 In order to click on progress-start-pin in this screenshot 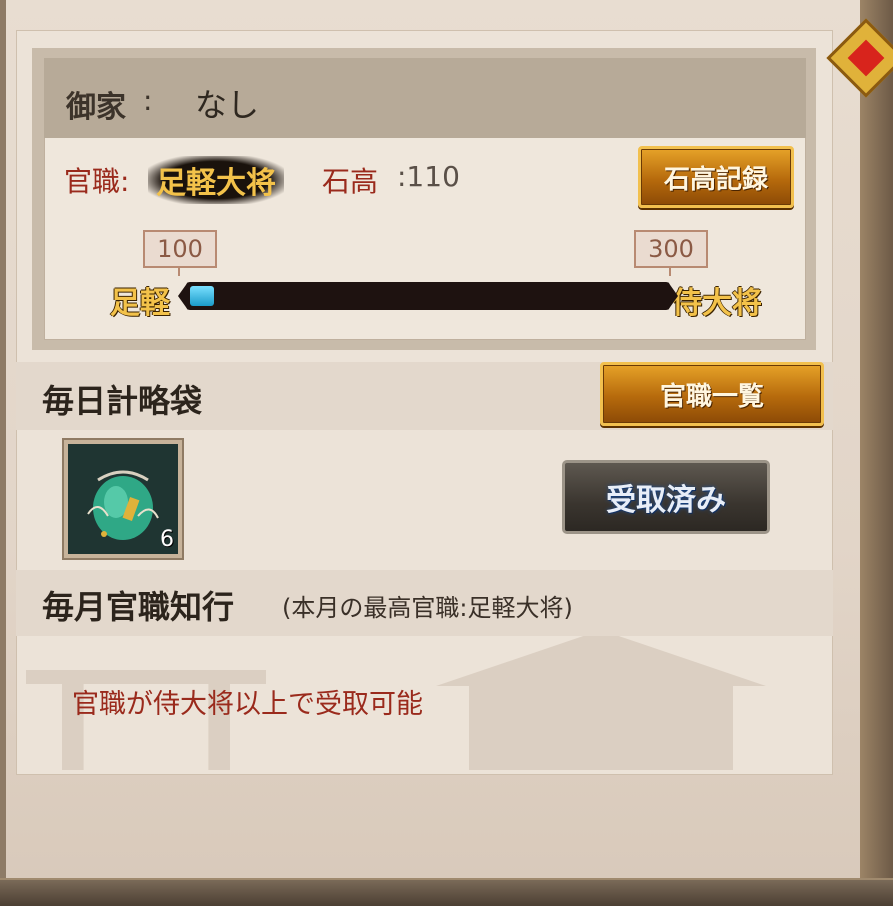, I will do `click(179, 271)`.